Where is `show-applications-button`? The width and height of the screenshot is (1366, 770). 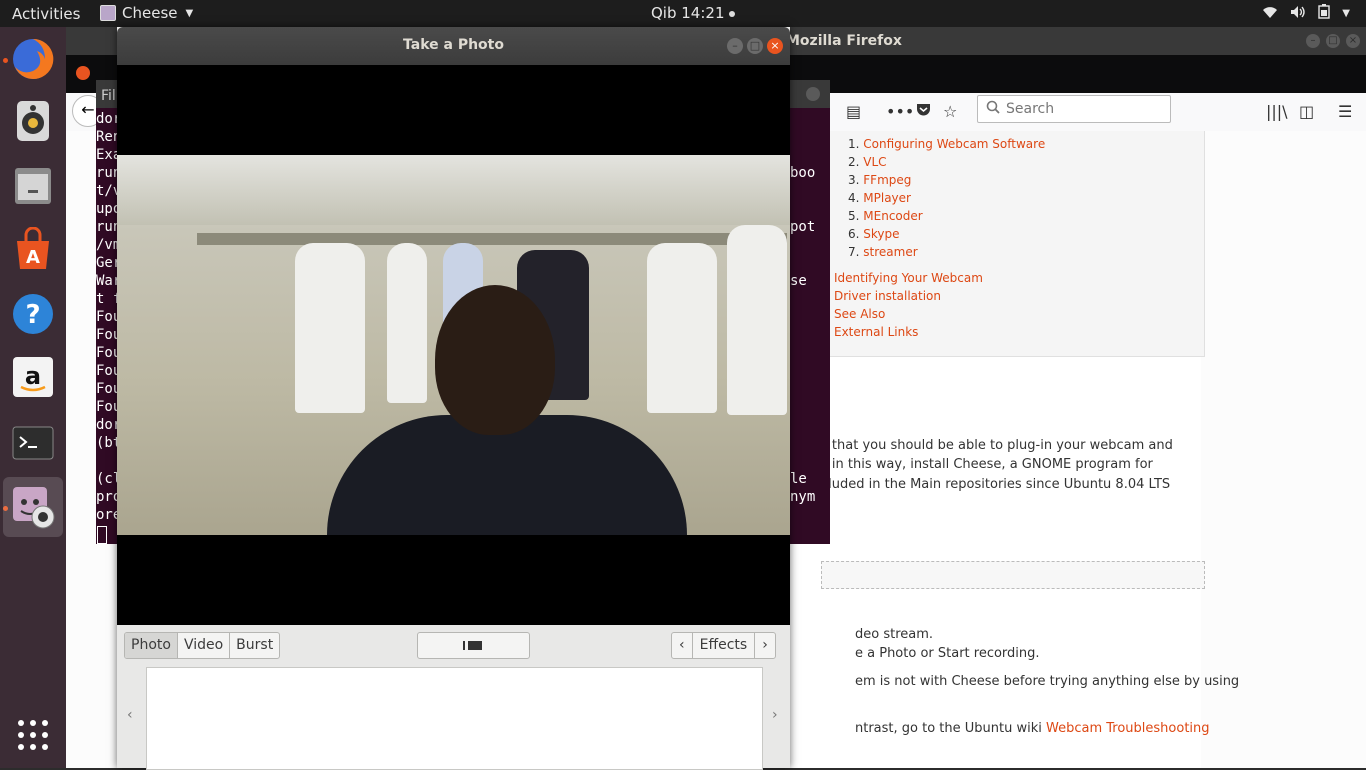
show-applications-button is located at coordinates (33, 735).